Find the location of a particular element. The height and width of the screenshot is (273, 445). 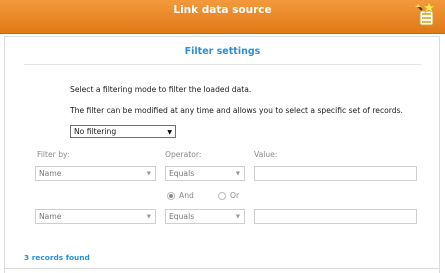

filter-mode-value: No filtering is located at coordinates (95, 131).